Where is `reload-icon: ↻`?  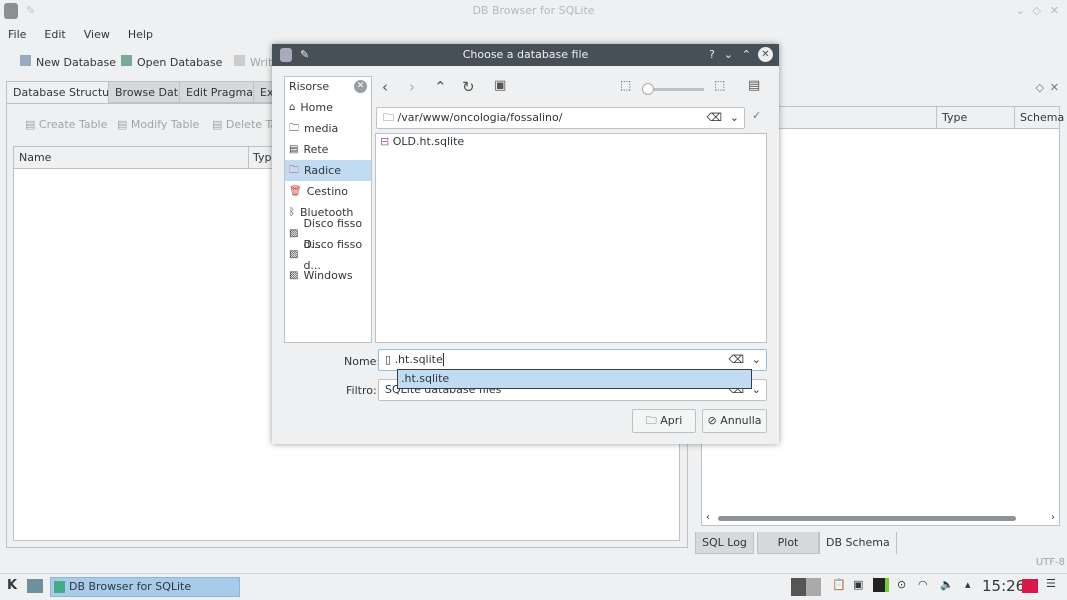 reload-icon: ↻ is located at coordinates (468, 87).